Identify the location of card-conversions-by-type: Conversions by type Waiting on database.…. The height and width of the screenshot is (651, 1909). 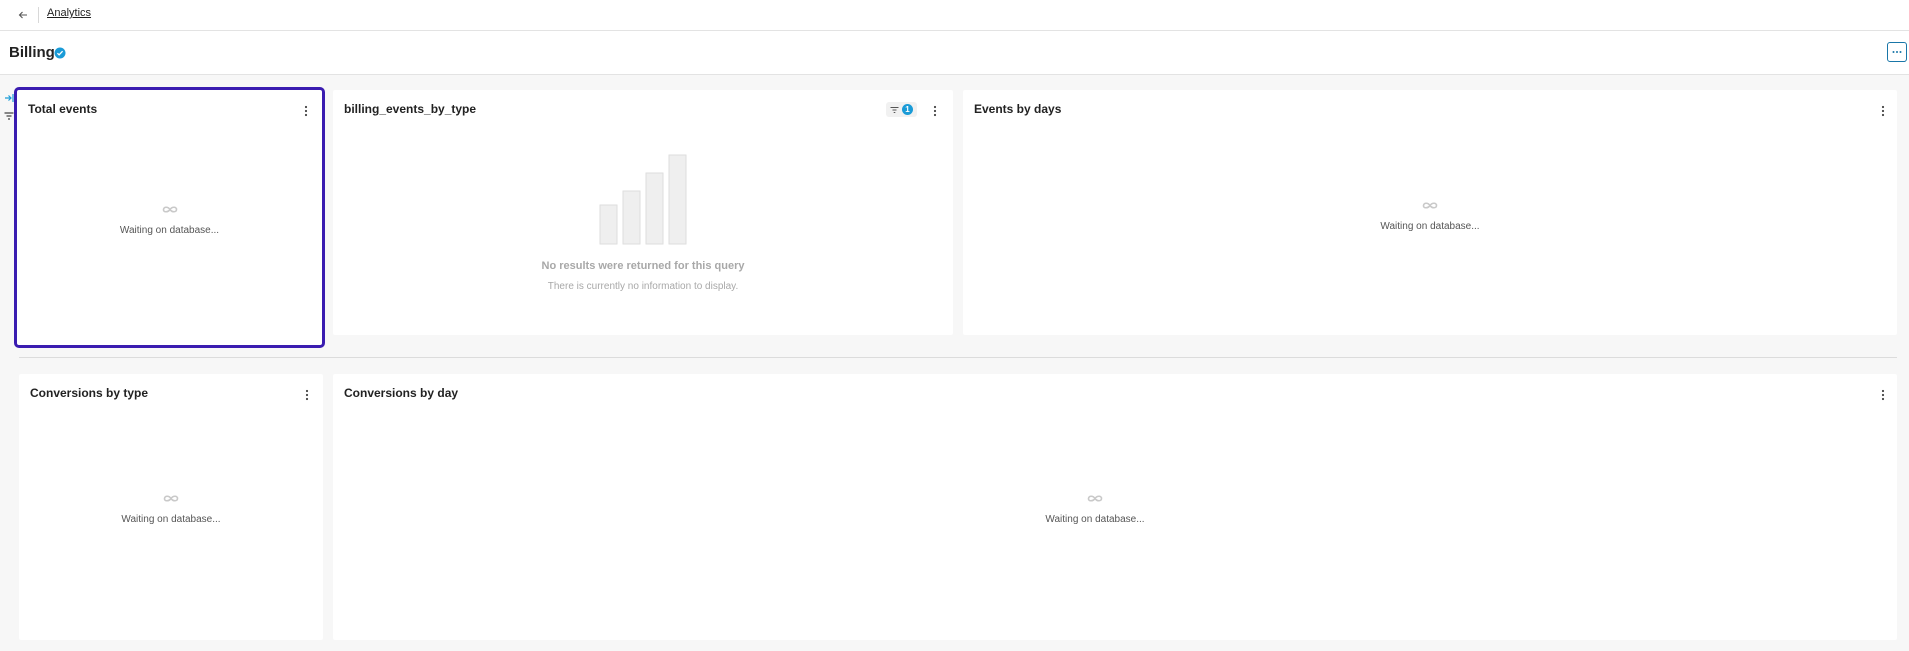
(171, 507).